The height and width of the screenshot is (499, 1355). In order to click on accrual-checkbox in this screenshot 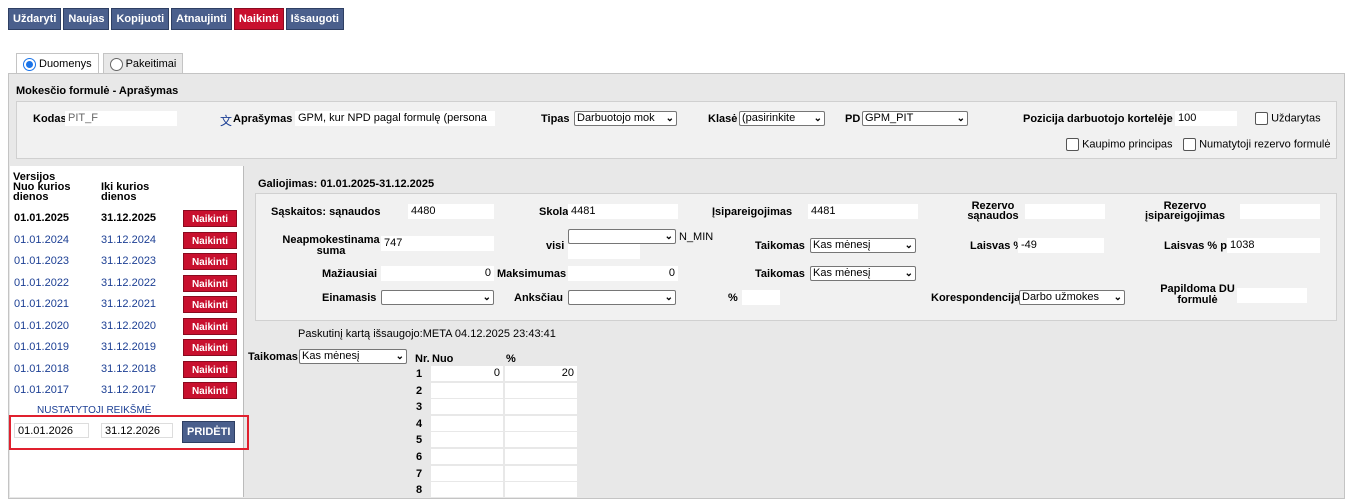, I will do `click(1072, 144)`.